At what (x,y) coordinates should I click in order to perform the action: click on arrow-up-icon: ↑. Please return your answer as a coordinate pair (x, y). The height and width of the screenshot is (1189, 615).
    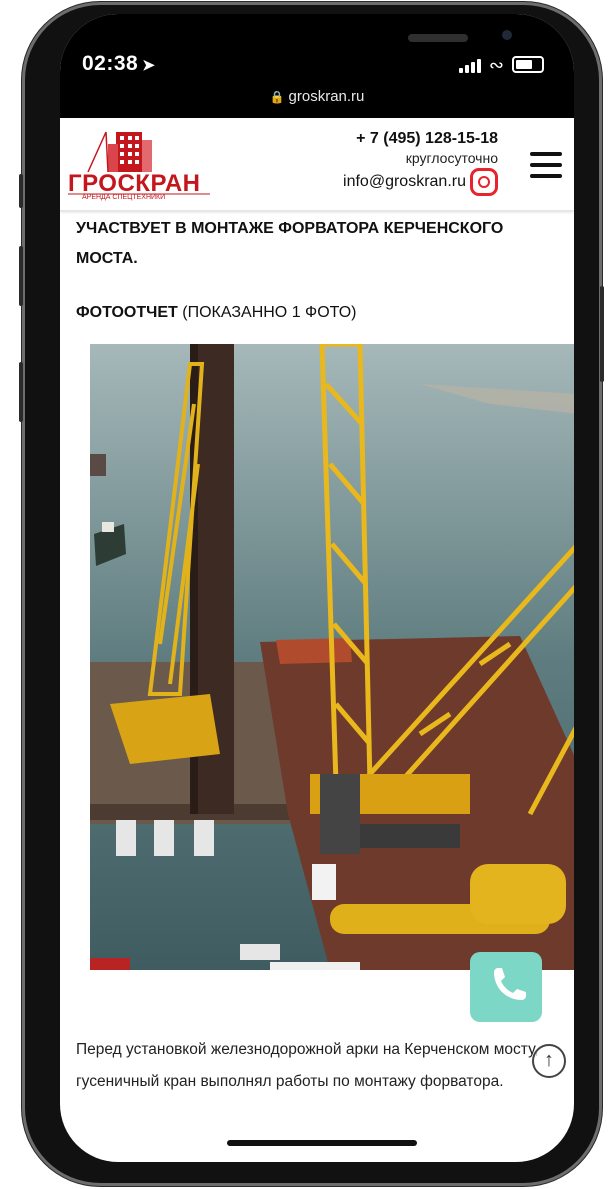
    Looking at the image, I should click on (549, 1061).